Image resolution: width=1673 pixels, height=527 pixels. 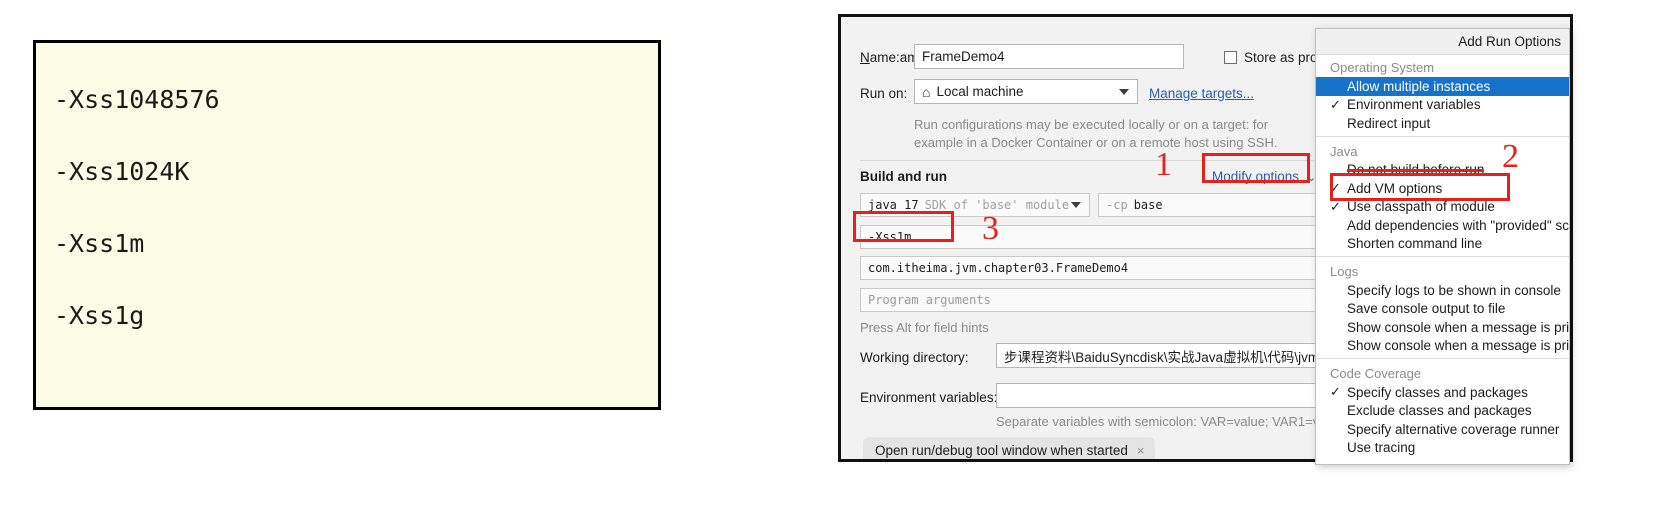 What do you see at coordinates (1148, 205) in the screenshot?
I see `classpath-module: base` at bounding box center [1148, 205].